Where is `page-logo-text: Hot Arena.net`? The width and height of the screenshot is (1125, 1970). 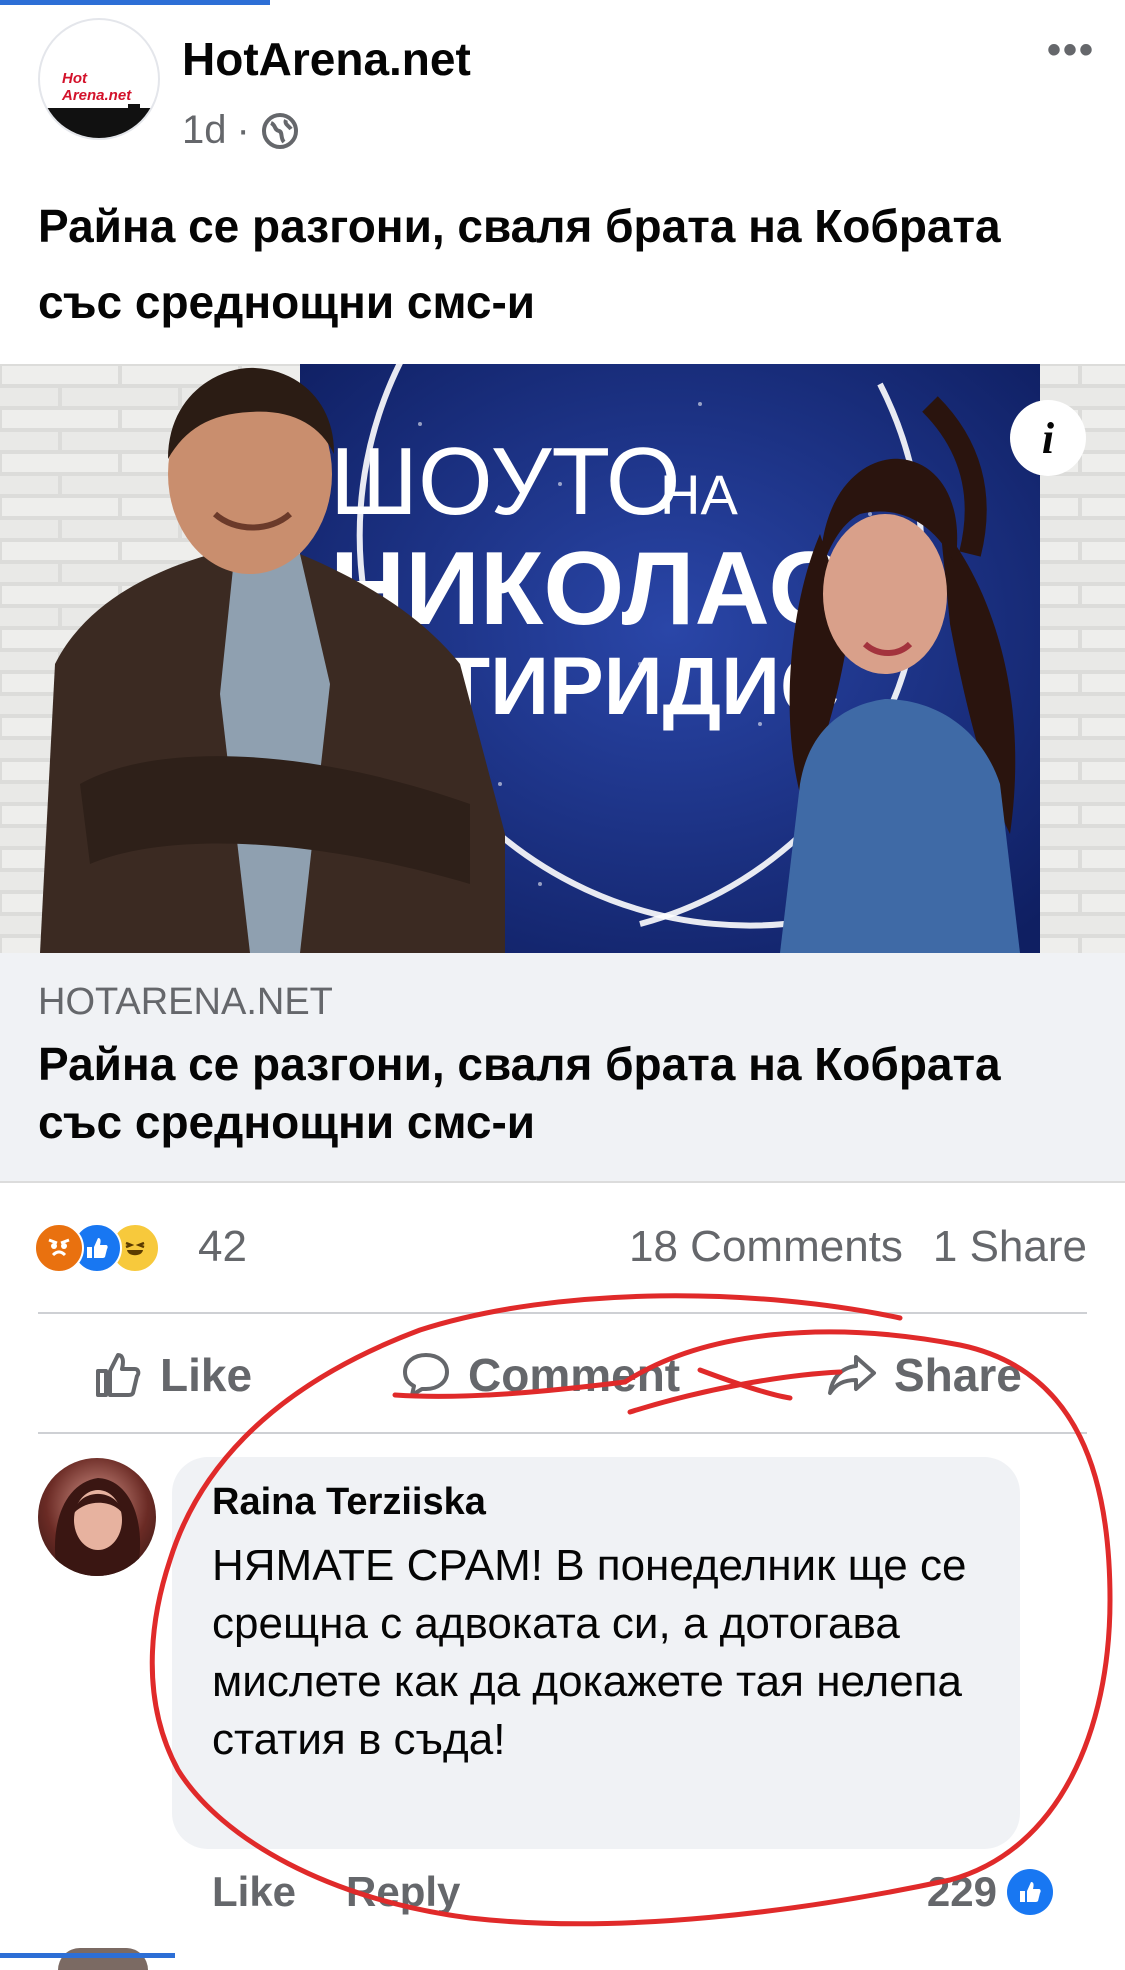
page-logo-text: Hot Arena.net is located at coordinates (97, 87).